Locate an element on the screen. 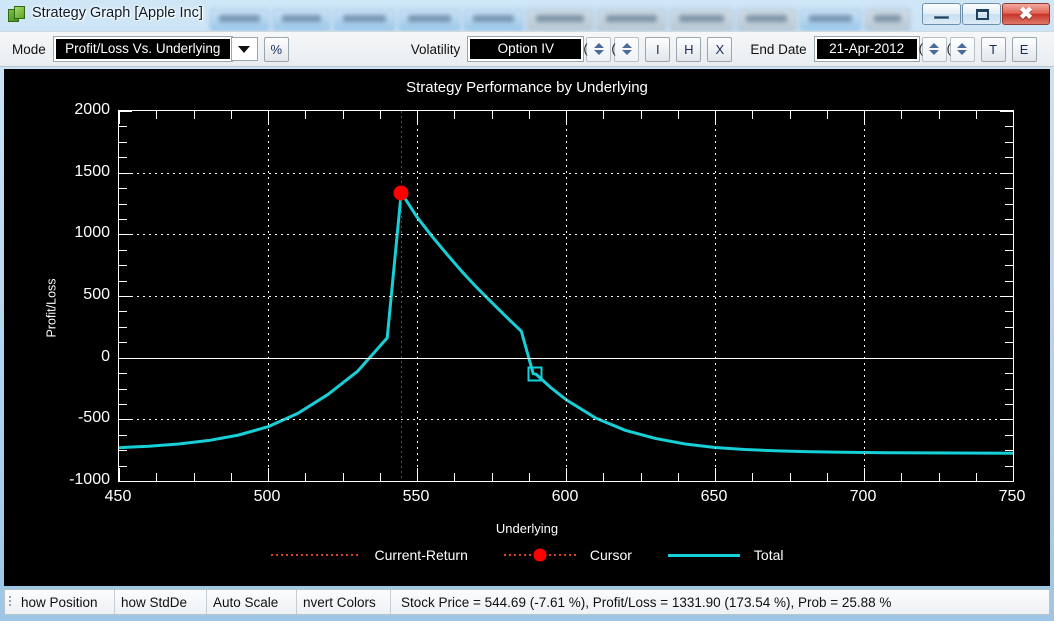 This screenshot has height=621, width=1054. close-icon: ✖ is located at coordinates (1026, 13).